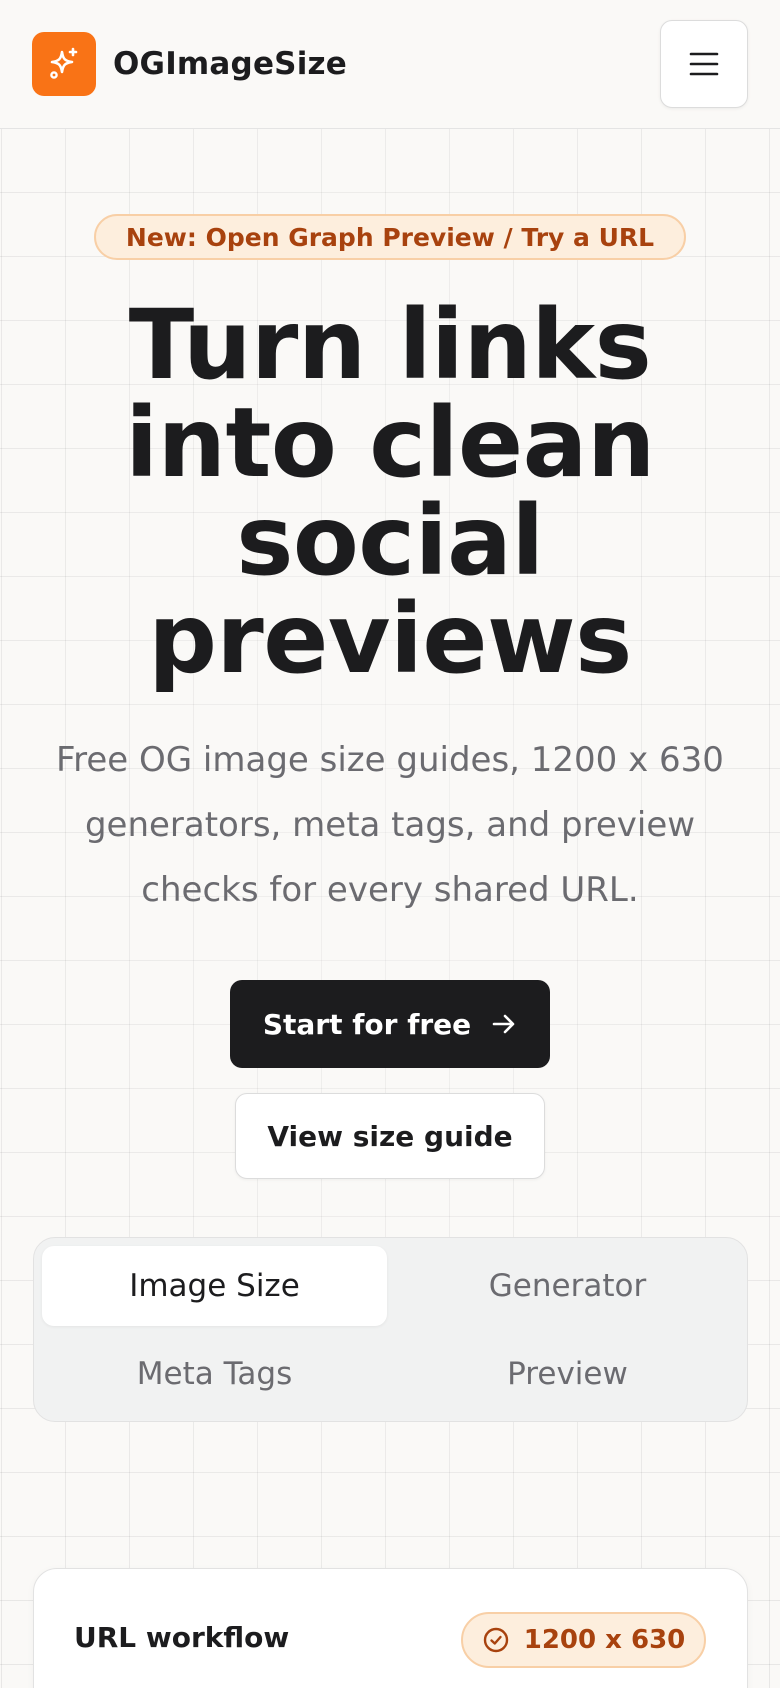 This screenshot has width=780, height=1688. I want to click on tab-image-size: Image Size, so click(214, 1286).